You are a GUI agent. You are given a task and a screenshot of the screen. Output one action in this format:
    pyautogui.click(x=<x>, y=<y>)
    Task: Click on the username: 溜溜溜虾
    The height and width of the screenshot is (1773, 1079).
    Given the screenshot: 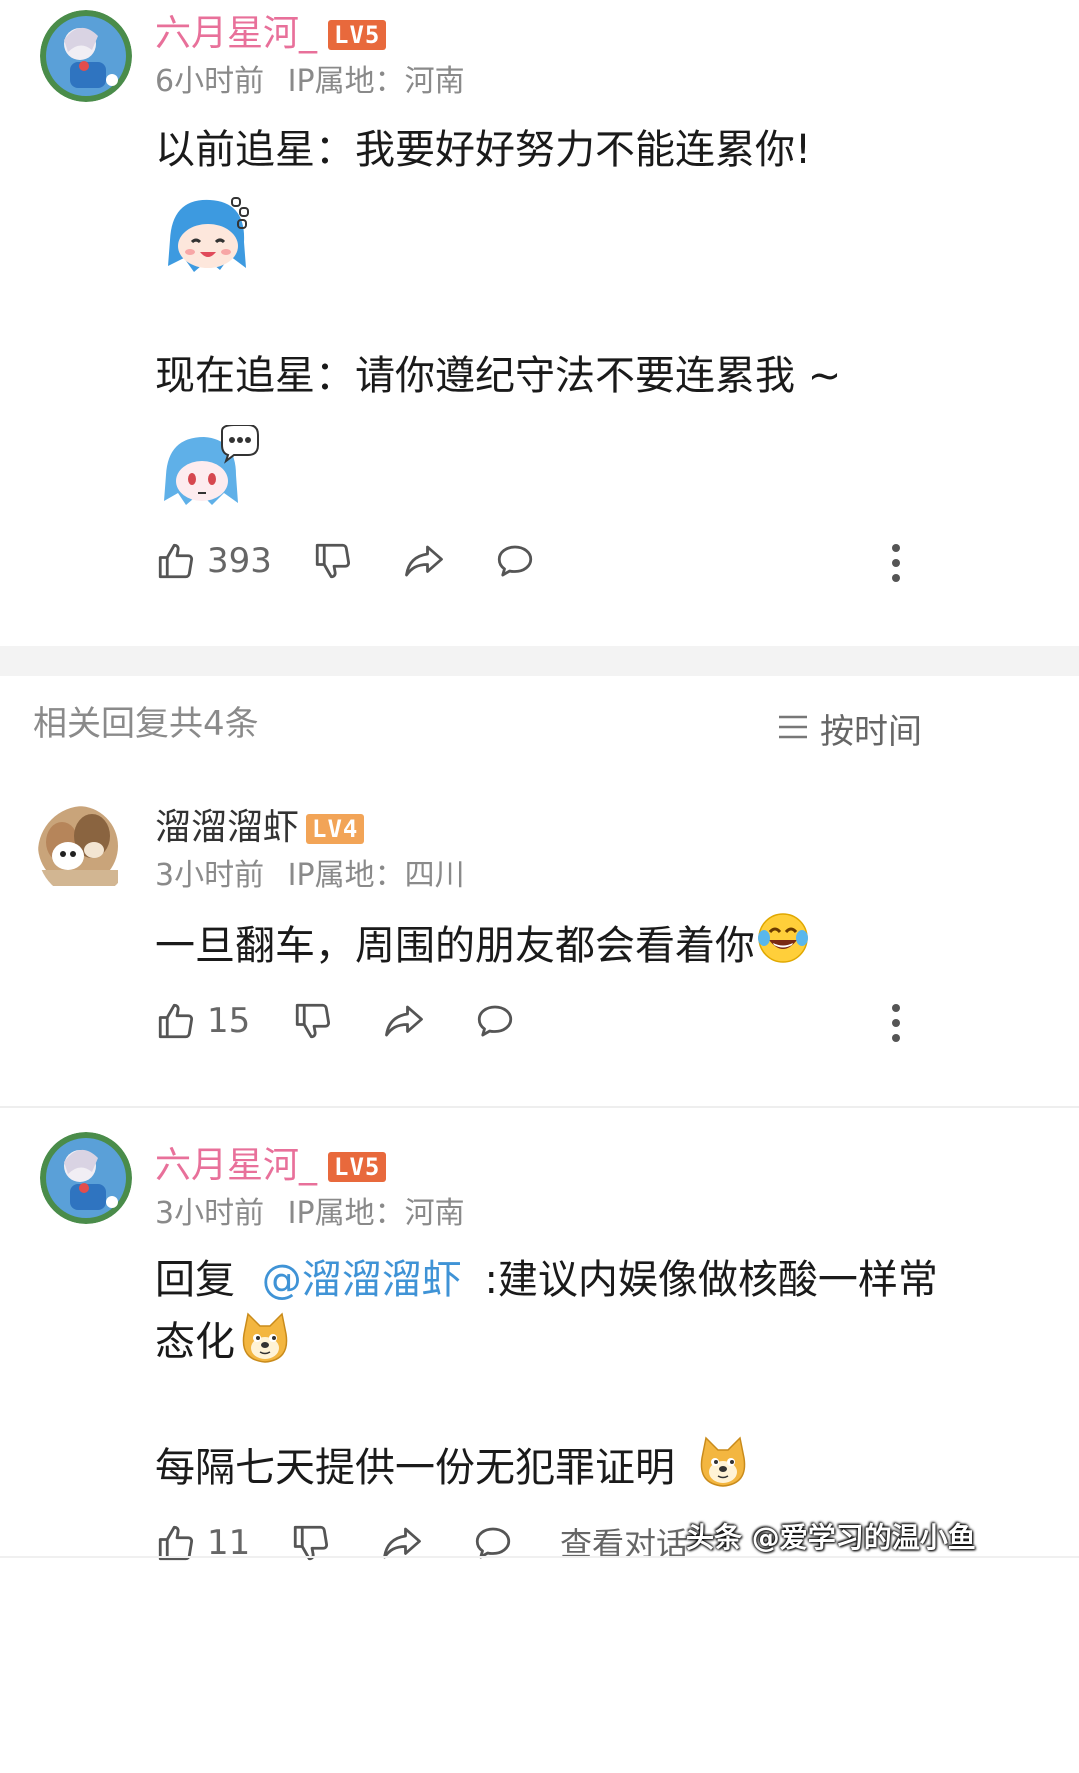 What is the action you would take?
    pyautogui.click(x=227, y=828)
    